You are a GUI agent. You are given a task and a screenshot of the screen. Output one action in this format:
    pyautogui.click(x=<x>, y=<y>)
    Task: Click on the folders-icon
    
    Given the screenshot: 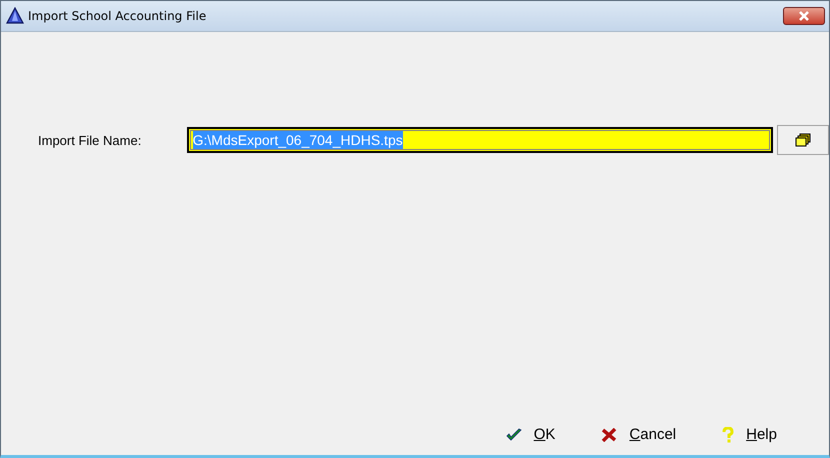 What is the action you would take?
    pyautogui.click(x=803, y=140)
    